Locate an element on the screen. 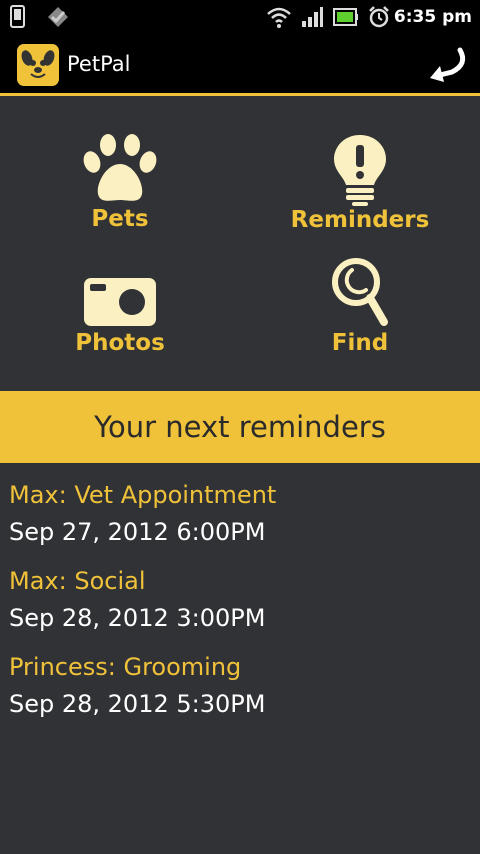  photos-button: Photos is located at coordinates (120, 315).